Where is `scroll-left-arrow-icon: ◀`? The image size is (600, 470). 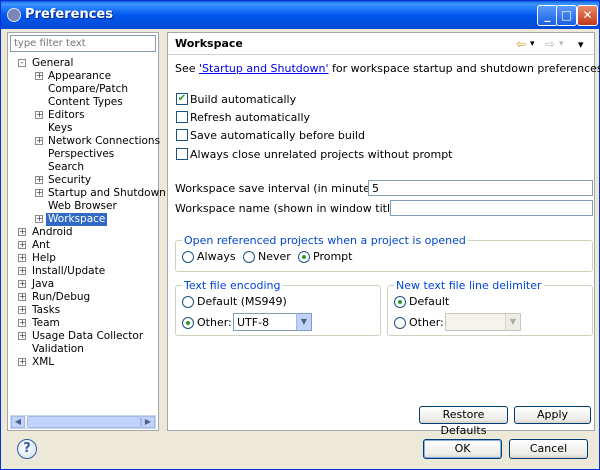 scroll-left-arrow-icon: ◀ is located at coordinates (18, 422).